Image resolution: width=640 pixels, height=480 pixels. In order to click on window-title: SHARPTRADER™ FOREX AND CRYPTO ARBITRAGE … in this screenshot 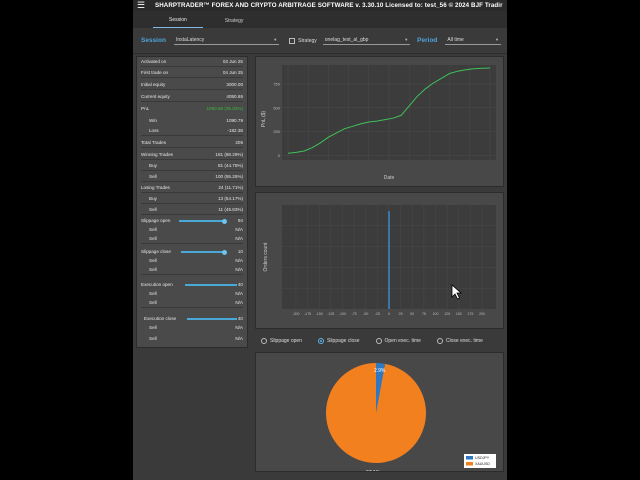, I will do `click(329, 5)`.